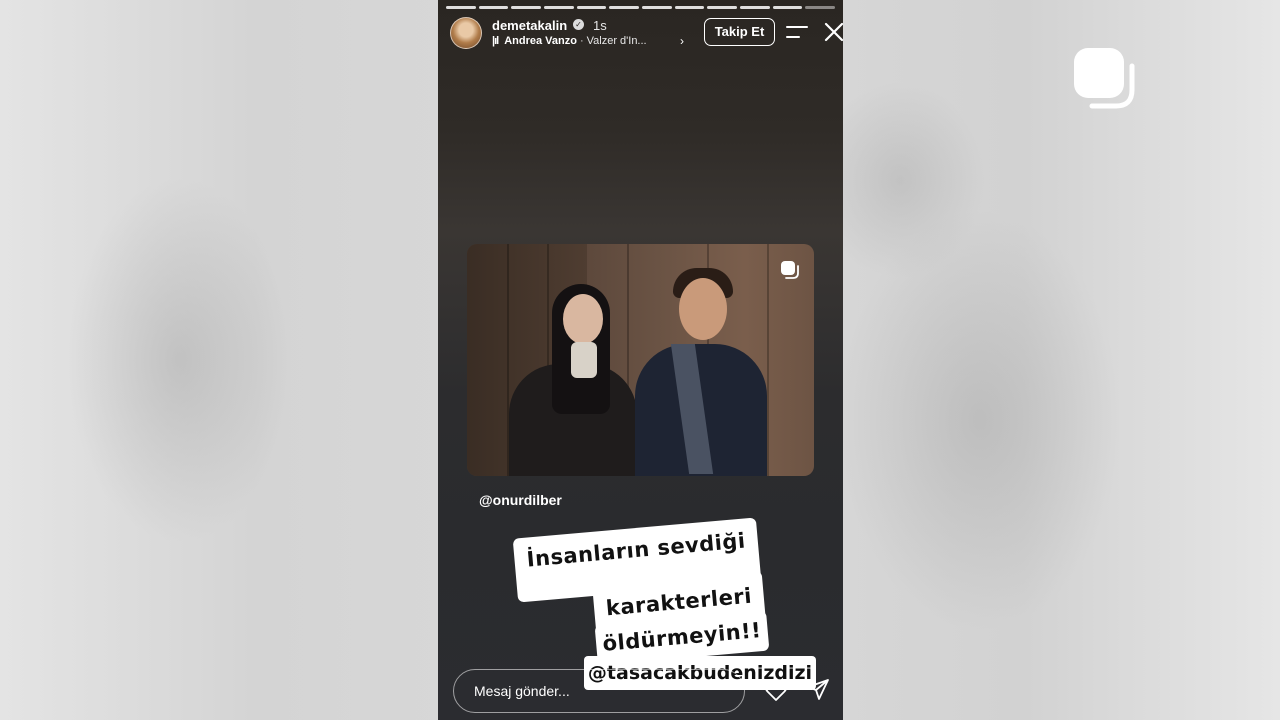  Describe the element at coordinates (495, 41) in the screenshot. I see `music-bars-icon: |ıl` at that location.